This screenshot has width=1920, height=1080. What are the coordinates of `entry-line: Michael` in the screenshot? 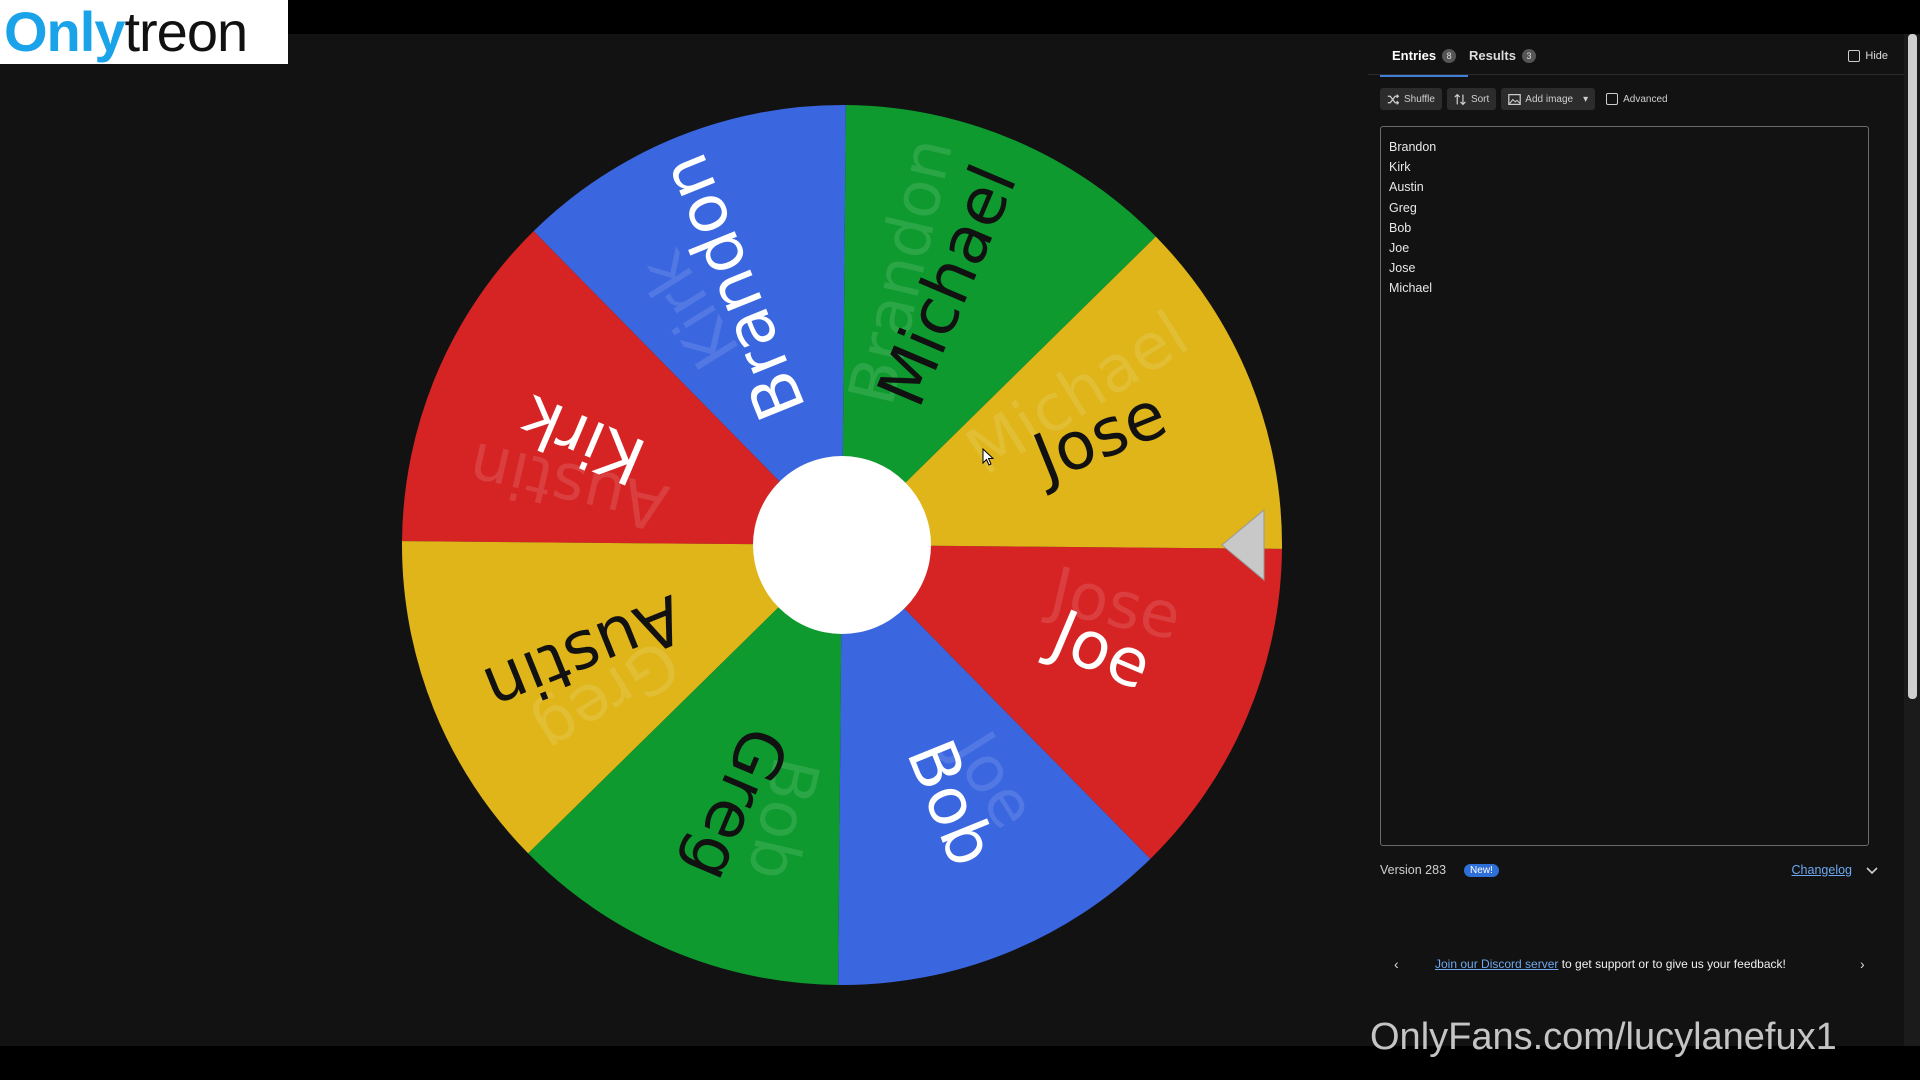 It's located at (1411, 288).